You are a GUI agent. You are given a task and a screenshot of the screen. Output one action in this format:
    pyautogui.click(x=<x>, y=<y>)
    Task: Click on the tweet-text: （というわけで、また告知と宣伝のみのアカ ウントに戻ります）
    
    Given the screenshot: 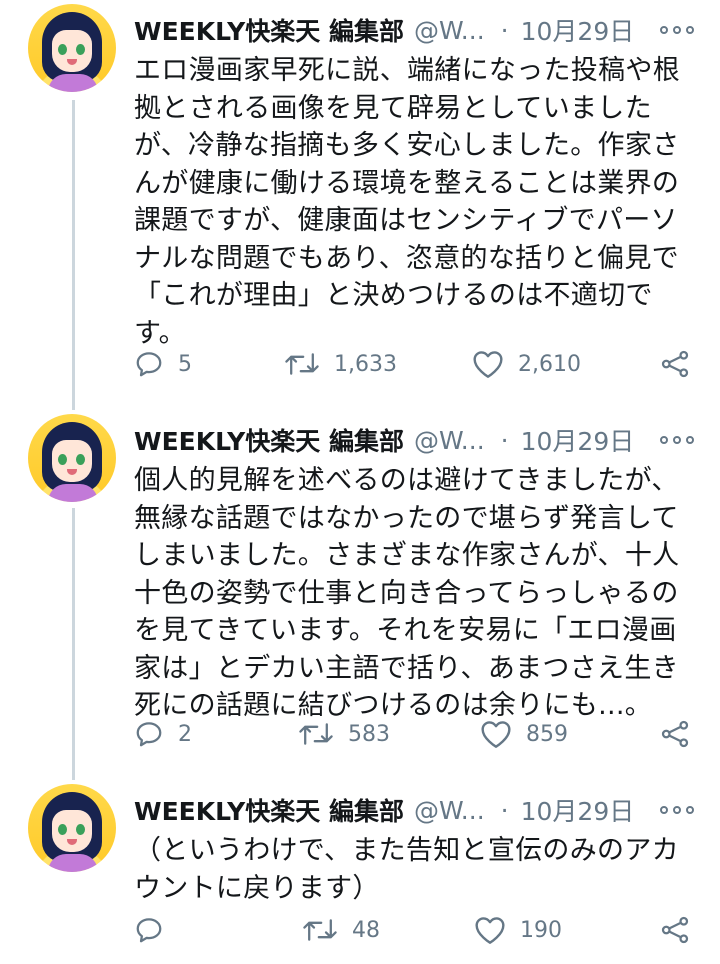 What is the action you would take?
    pyautogui.click(x=406, y=869)
    